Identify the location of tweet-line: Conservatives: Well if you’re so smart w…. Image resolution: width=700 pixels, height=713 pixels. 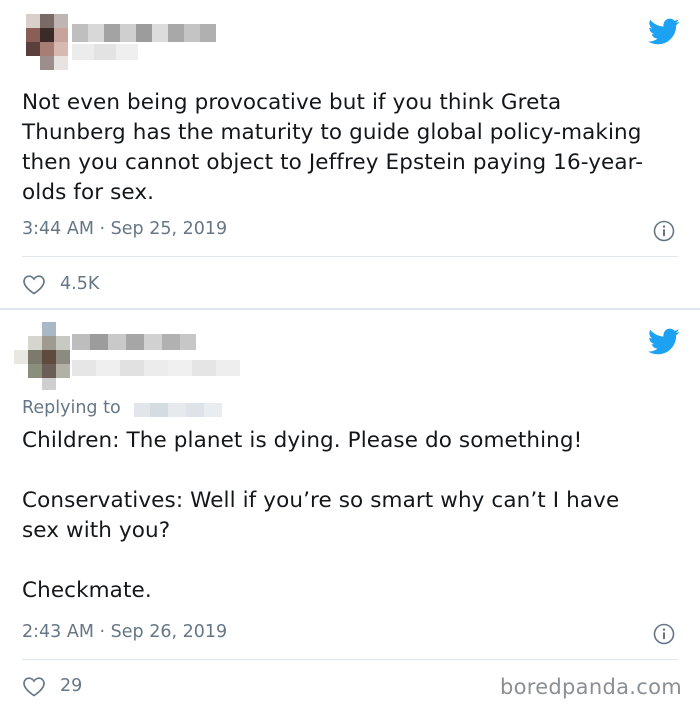
(321, 515).